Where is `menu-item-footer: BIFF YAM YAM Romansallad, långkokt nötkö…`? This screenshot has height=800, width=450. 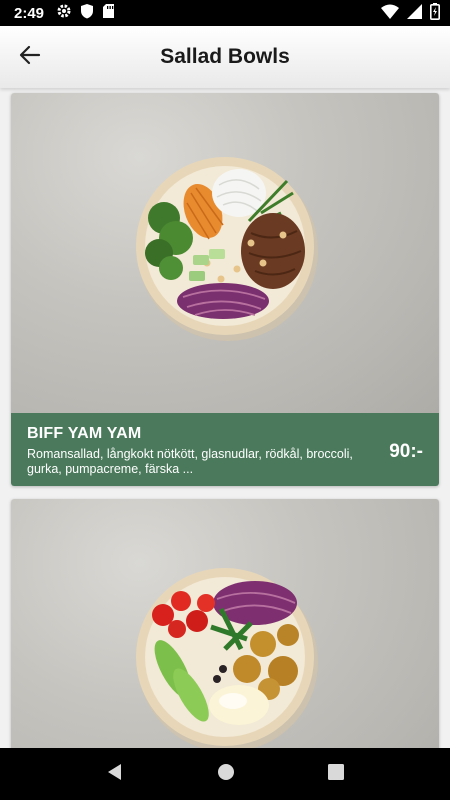 menu-item-footer: BIFF YAM YAM Romansallad, långkokt nötkö… is located at coordinates (225, 449).